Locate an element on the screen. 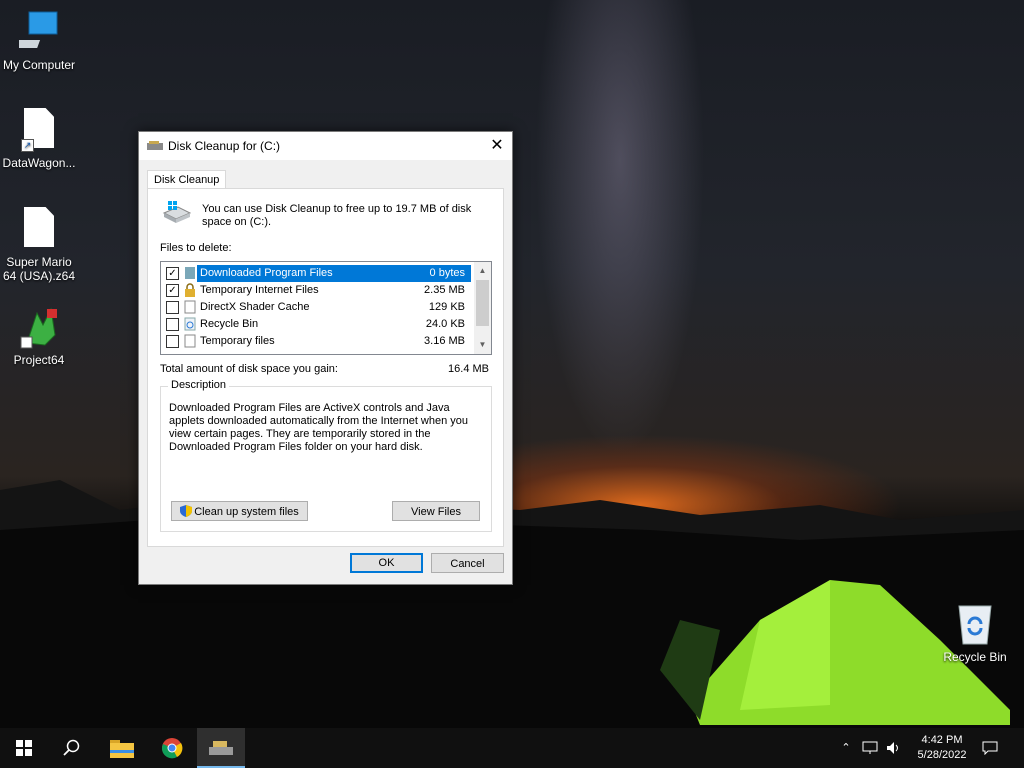 The height and width of the screenshot is (768, 1024). hard-drive-icon is located at coordinates (177, 213).